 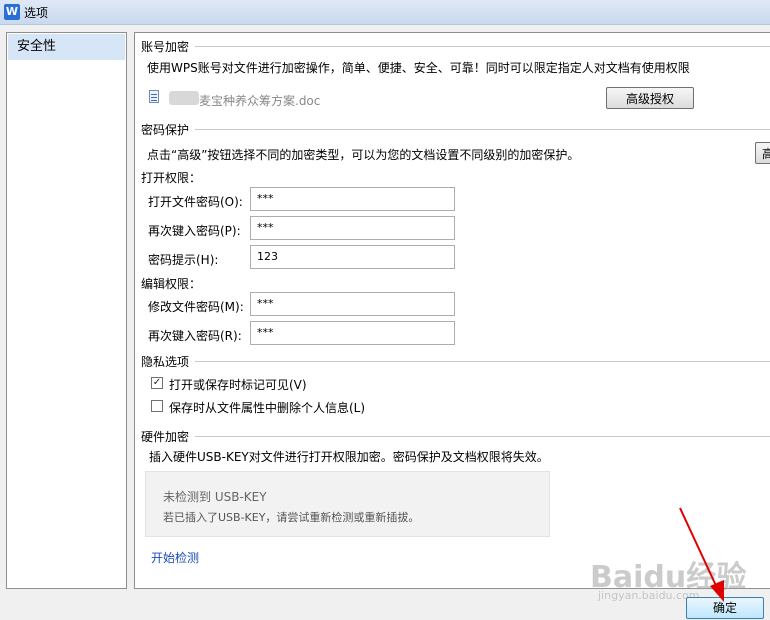 What do you see at coordinates (154, 96) in the screenshot?
I see `doc-file-icon` at bounding box center [154, 96].